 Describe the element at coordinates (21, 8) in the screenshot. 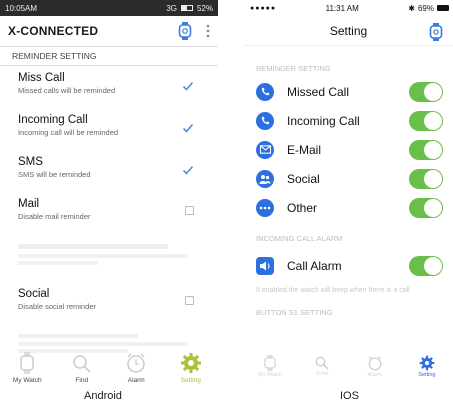

I see `status-time: 10:05AM` at that location.